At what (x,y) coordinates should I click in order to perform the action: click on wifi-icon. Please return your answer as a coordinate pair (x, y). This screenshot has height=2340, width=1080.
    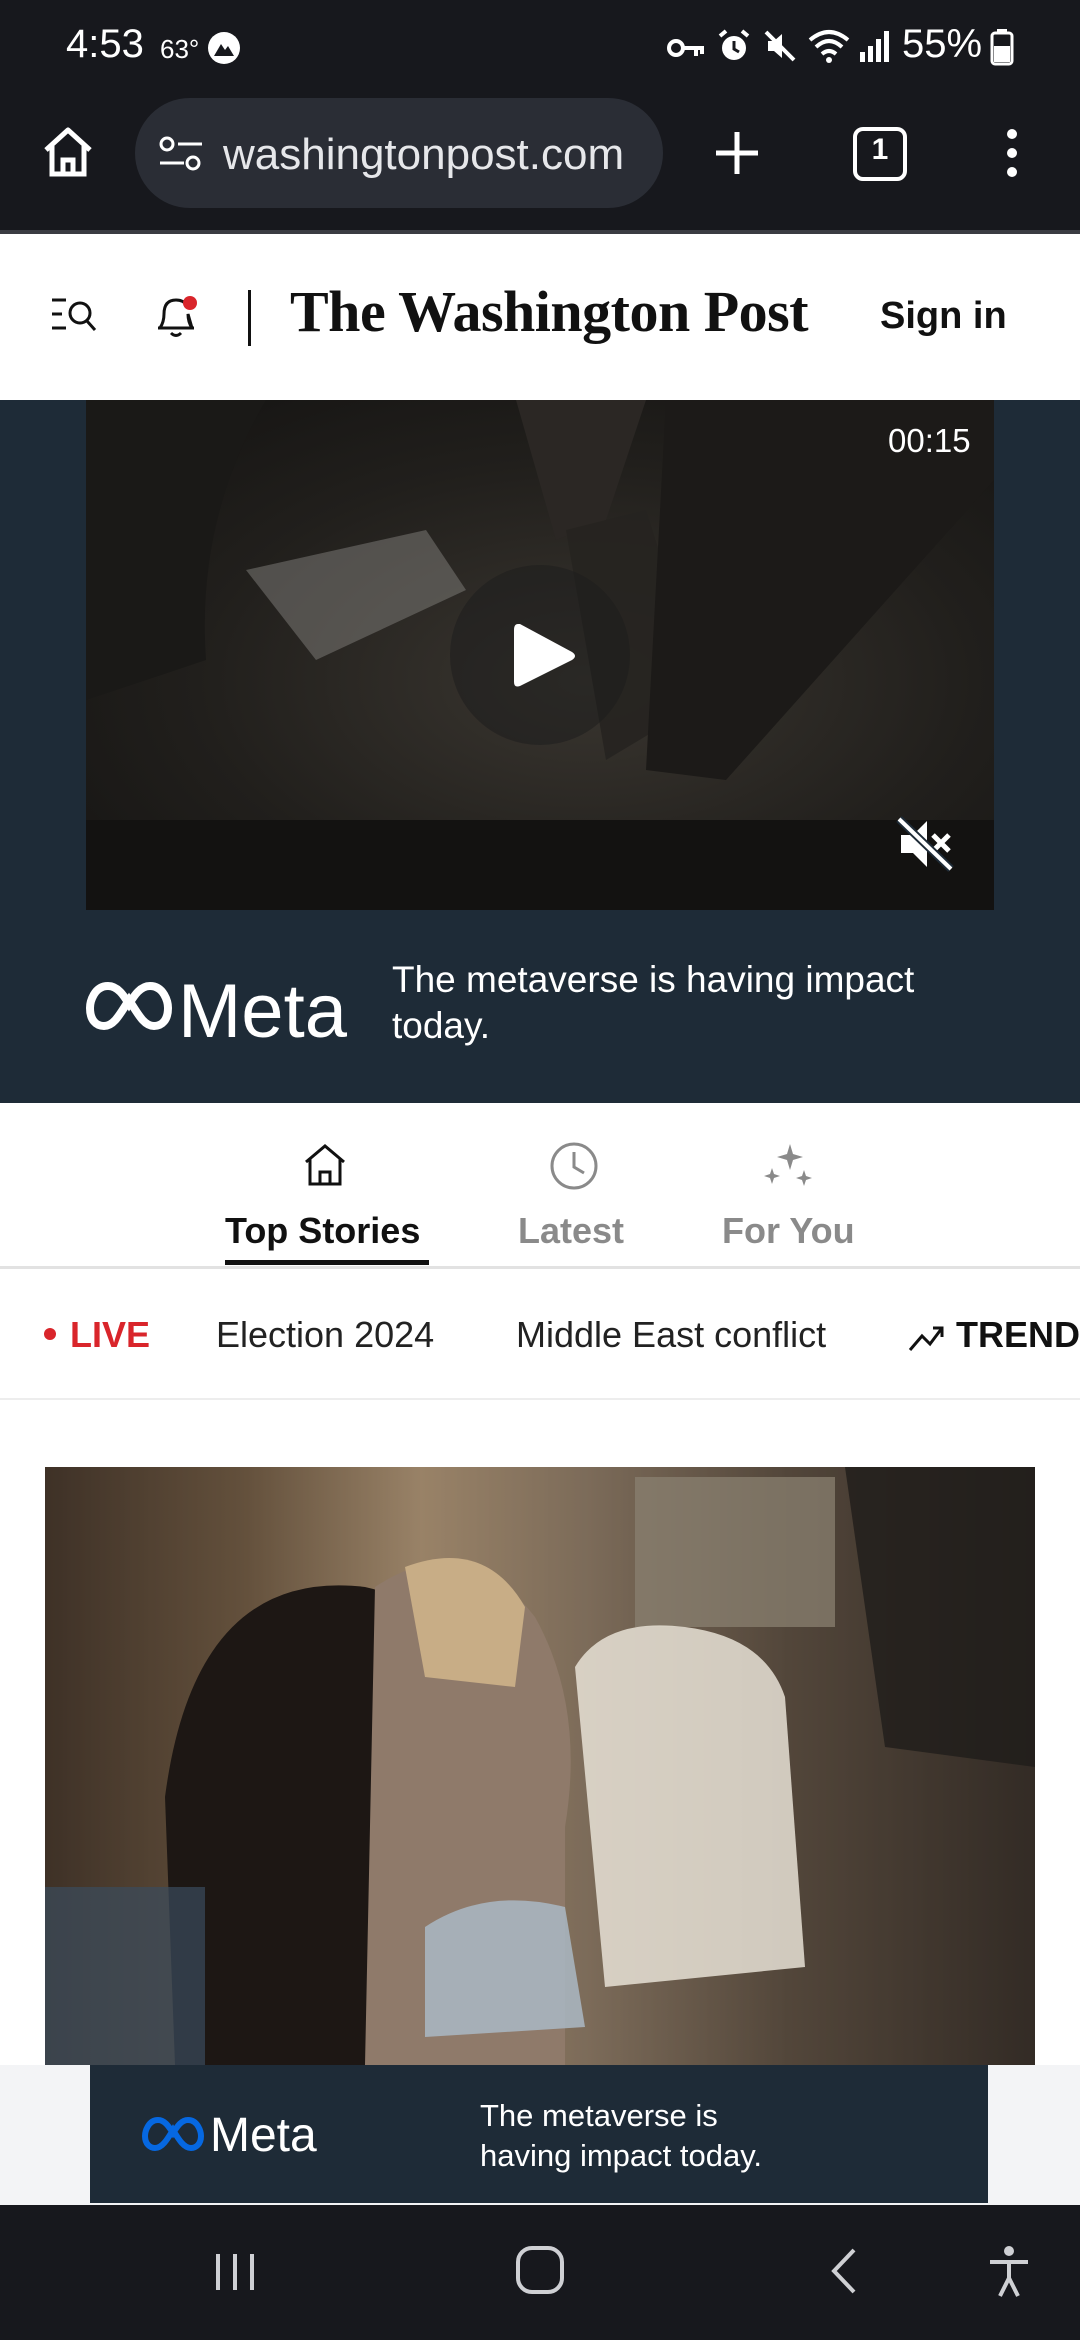
    Looking at the image, I should click on (829, 46).